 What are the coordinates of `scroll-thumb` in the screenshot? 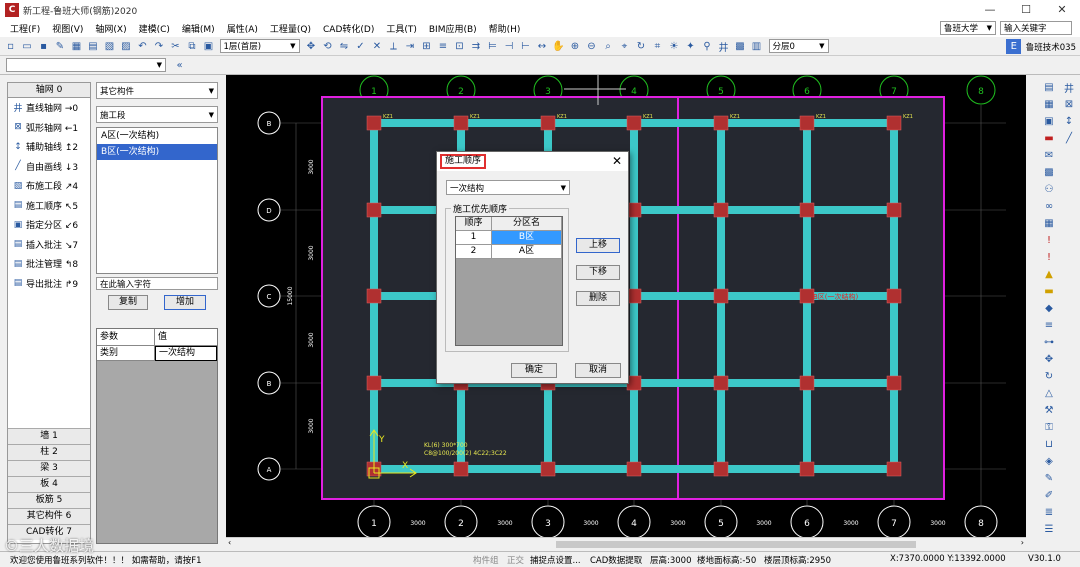 It's located at (736, 544).